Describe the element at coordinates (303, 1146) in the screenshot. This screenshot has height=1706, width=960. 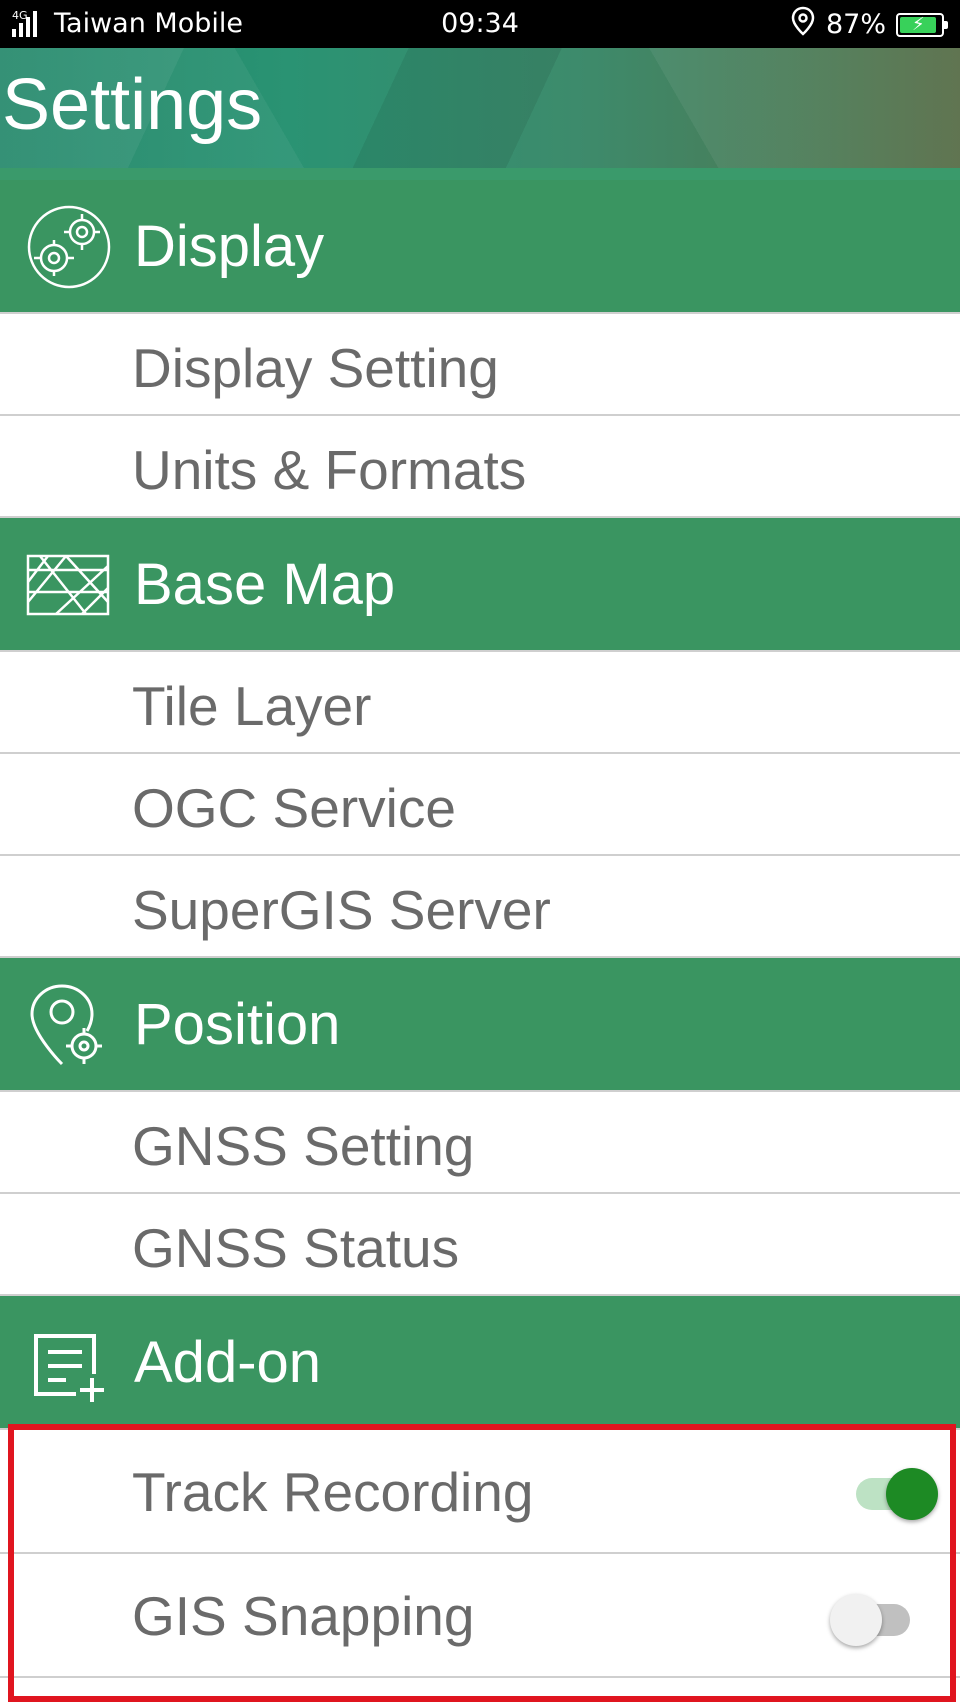
I see `item-label: GNSS Setting` at that location.